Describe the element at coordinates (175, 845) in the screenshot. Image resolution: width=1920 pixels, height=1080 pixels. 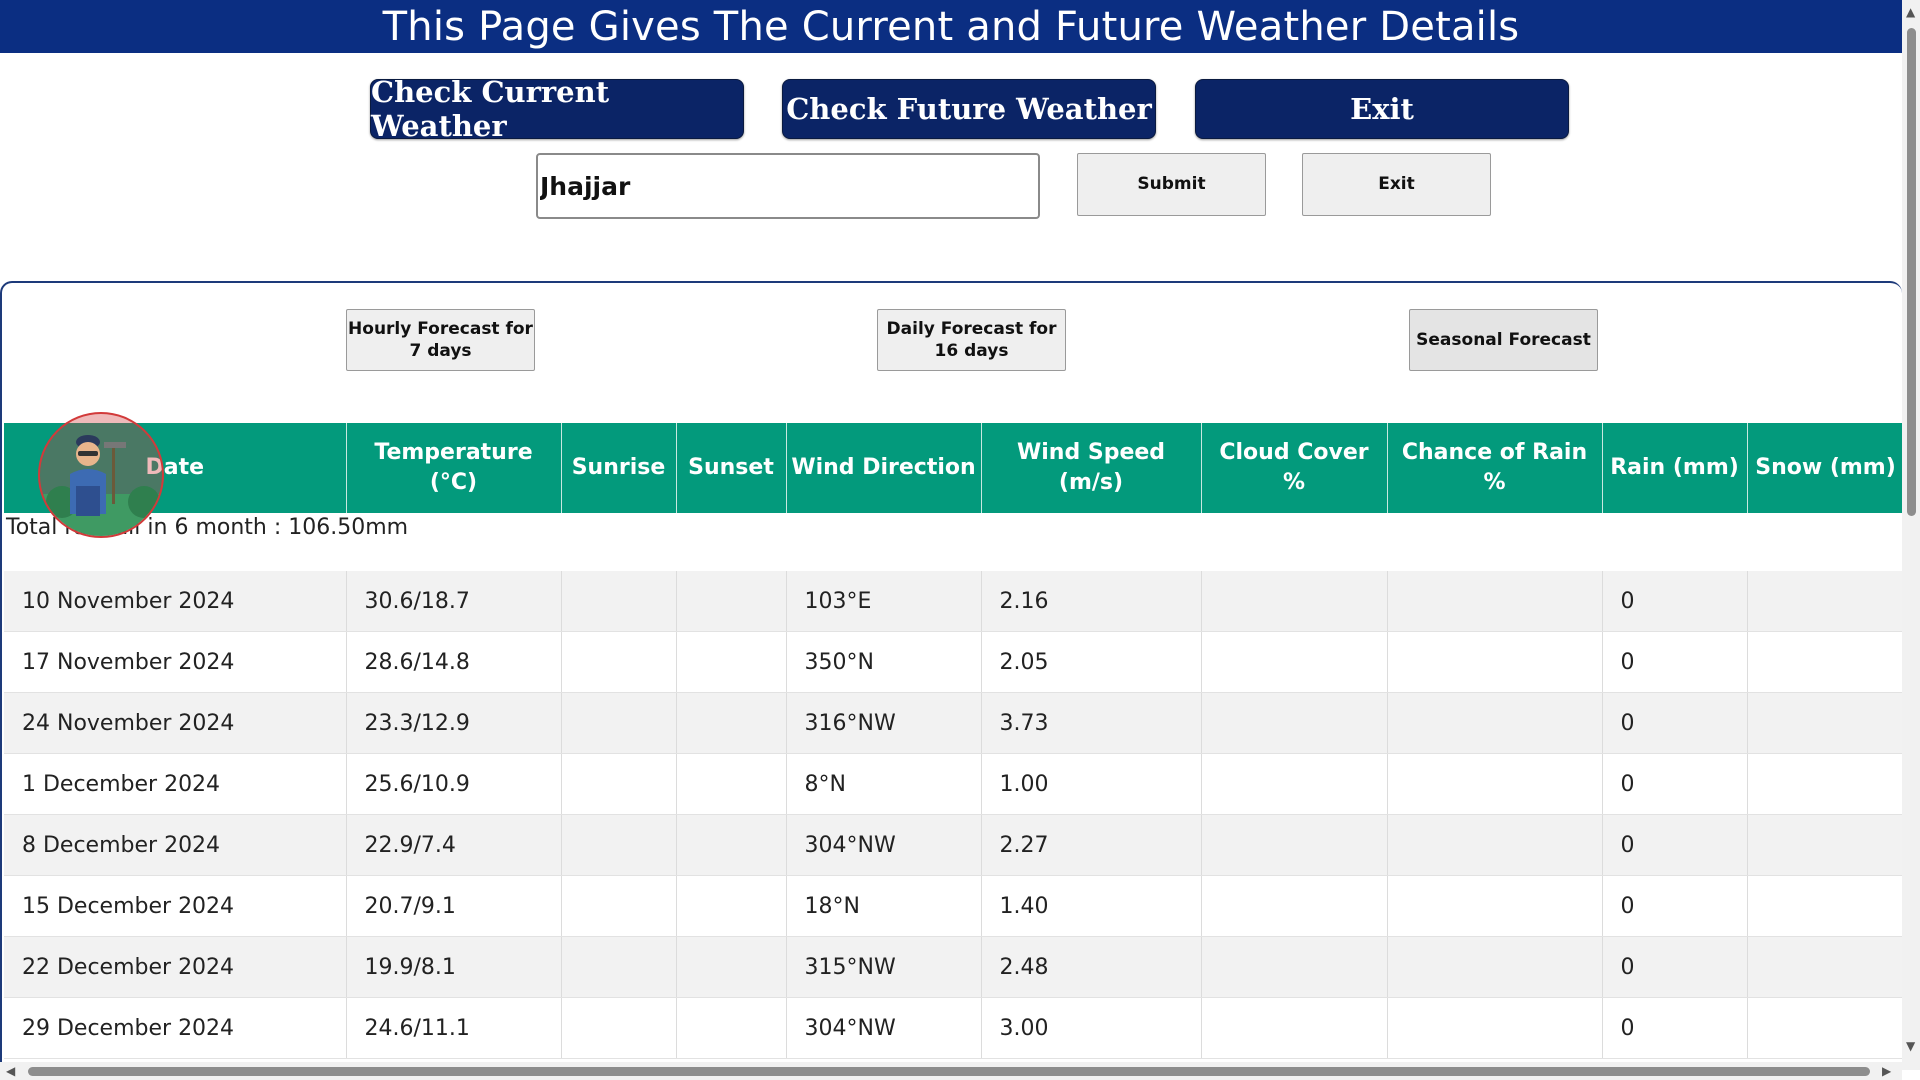
I see `cell-date: 8 December 2024` at that location.